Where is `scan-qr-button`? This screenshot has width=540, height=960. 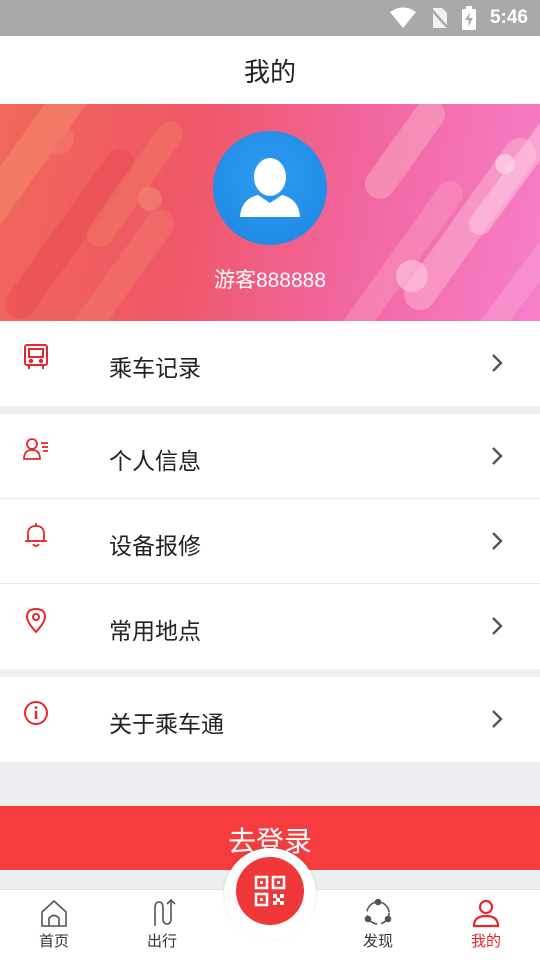 scan-qr-button is located at coordinates (270, 891).